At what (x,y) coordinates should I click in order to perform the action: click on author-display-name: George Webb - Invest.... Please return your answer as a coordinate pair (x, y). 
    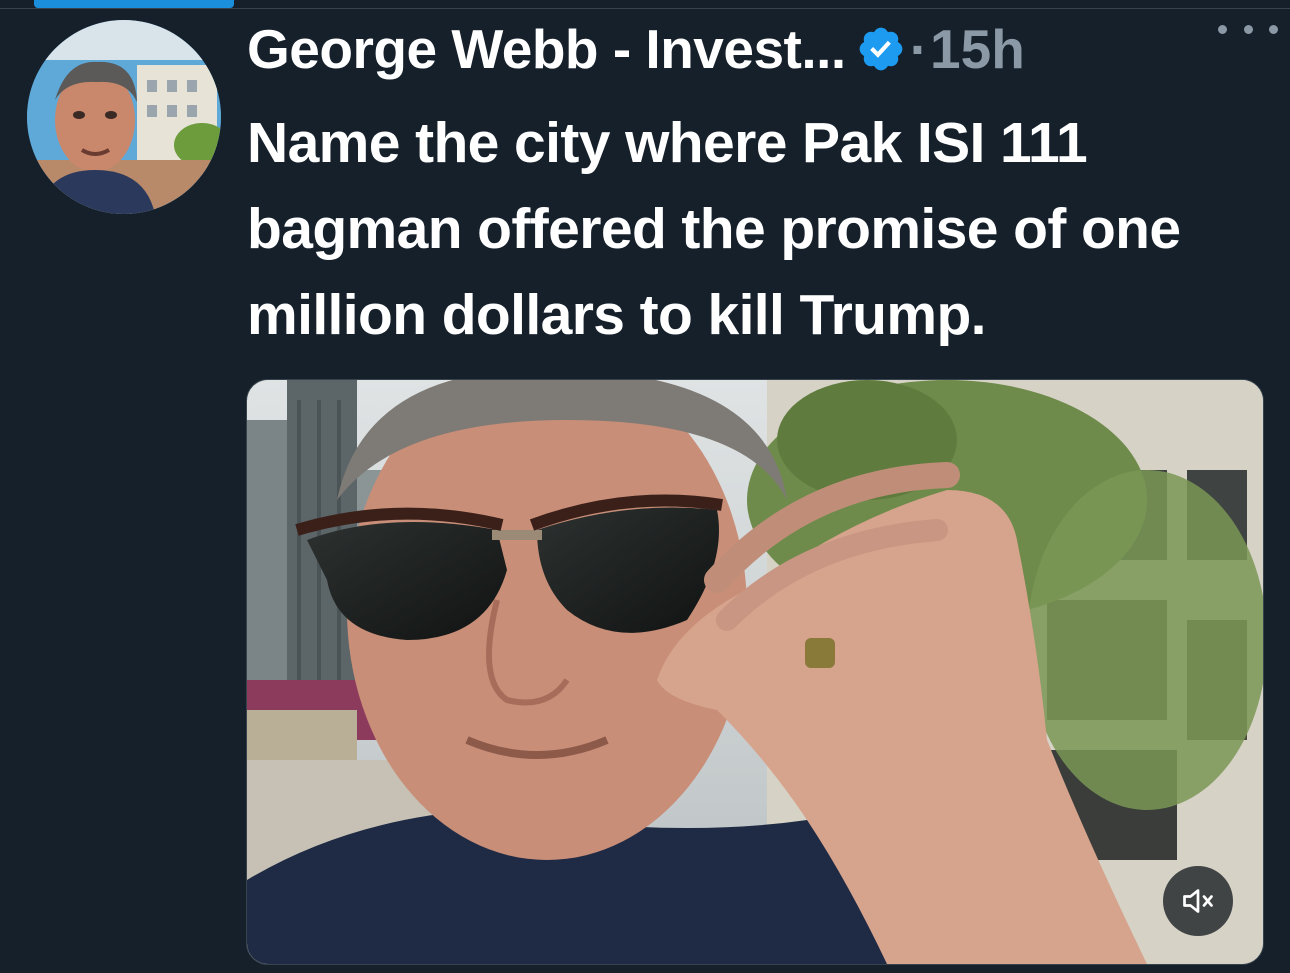
    Looking at the image, I should click on (546, 49).